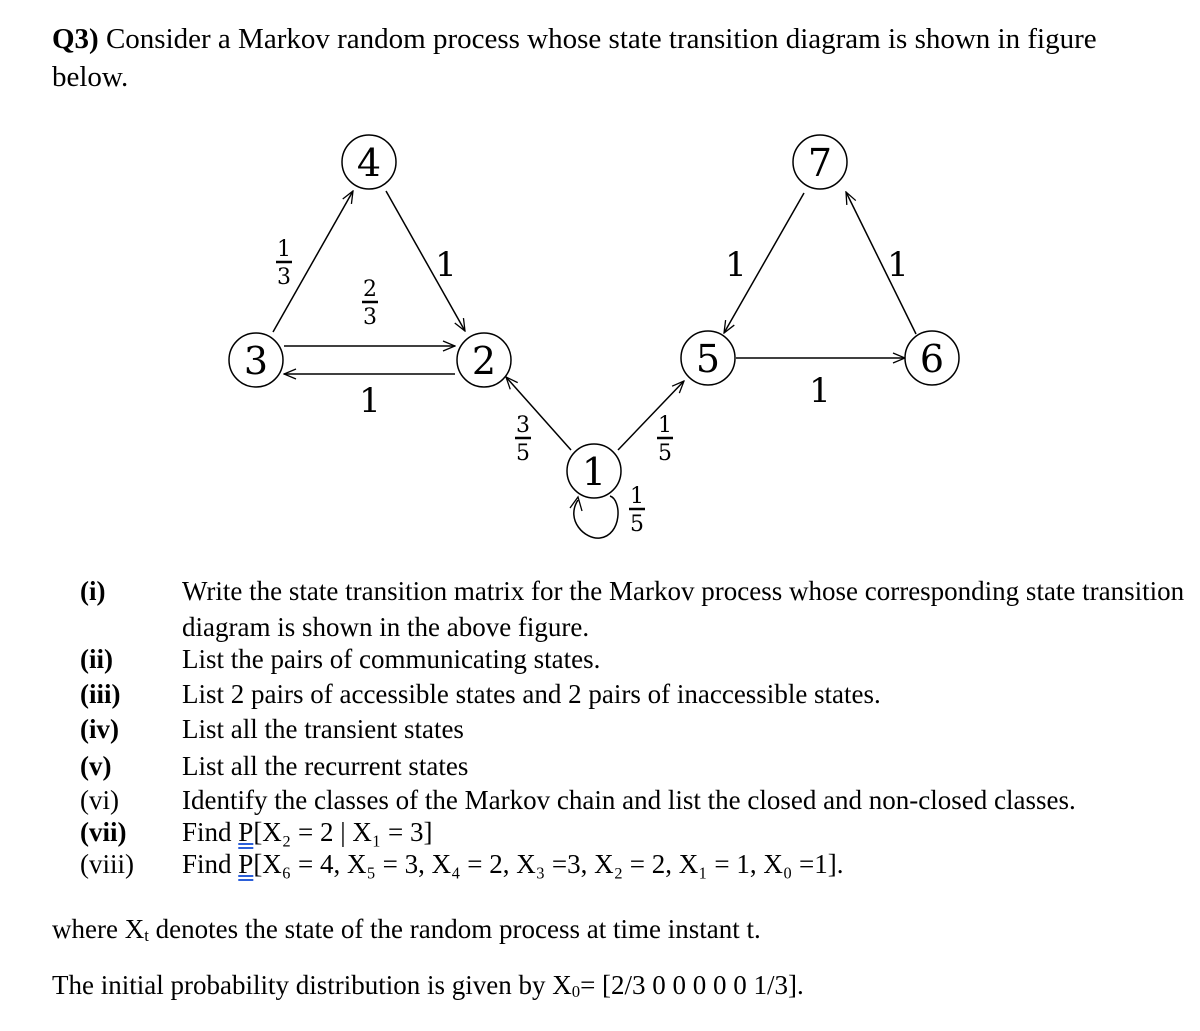 The height and width of the screenshot is (1031, 1200). Describe the element at coordinates (637, 510) in the screenshot. I see `prob-label-1-1: 1 5` at that location.